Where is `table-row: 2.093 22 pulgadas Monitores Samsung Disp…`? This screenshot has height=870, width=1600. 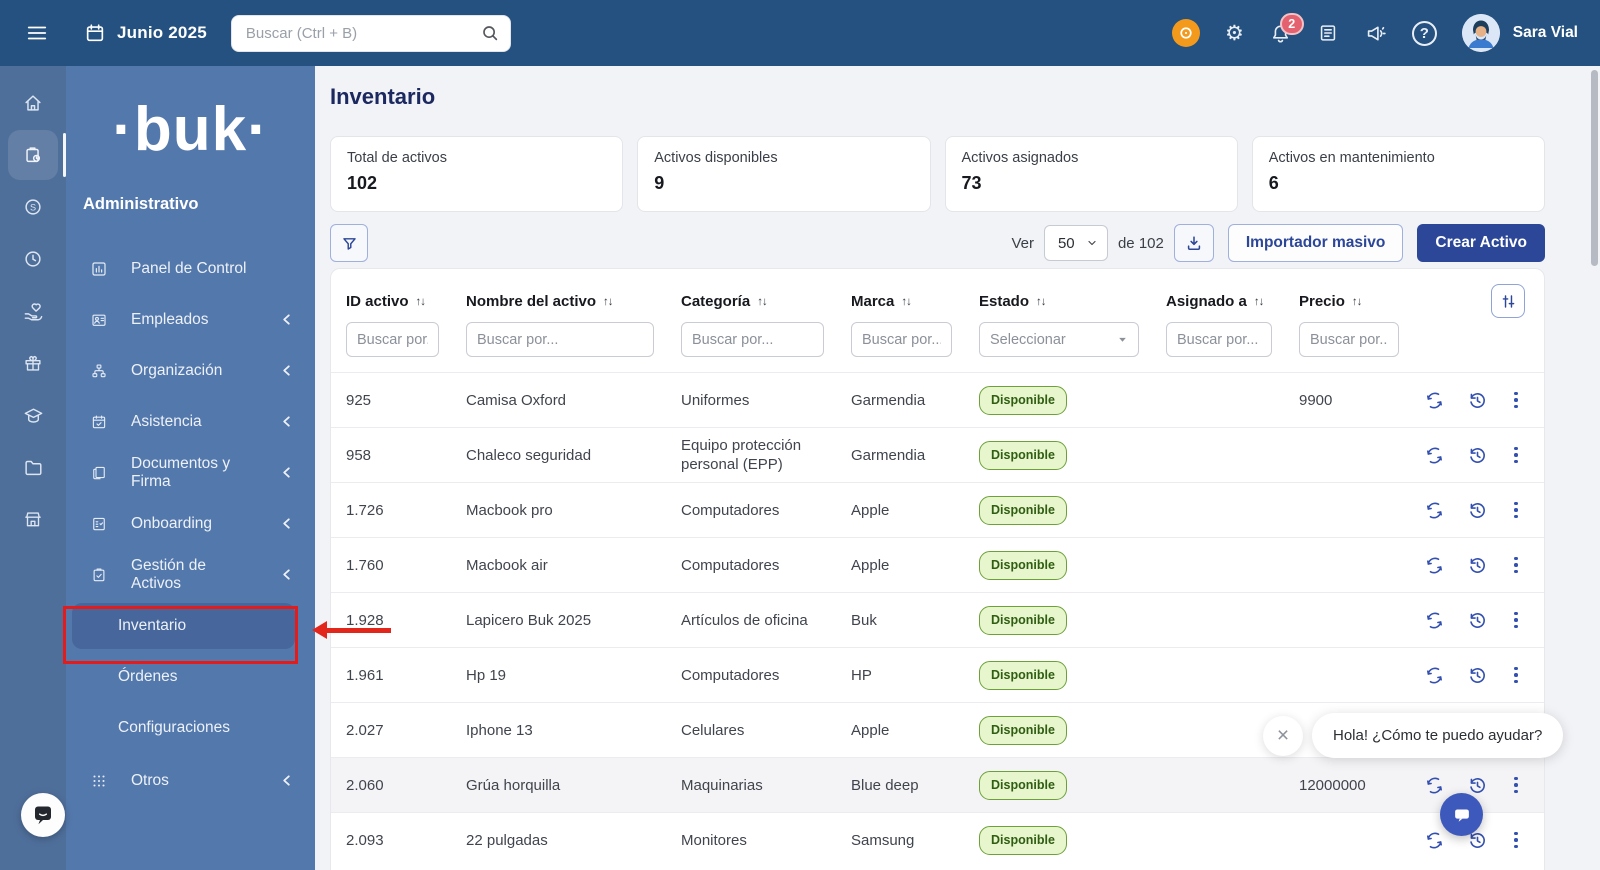 table-row: 2.093 22 pulgadas Monitores Samsung Disp… is located at coordinates (937, 839).